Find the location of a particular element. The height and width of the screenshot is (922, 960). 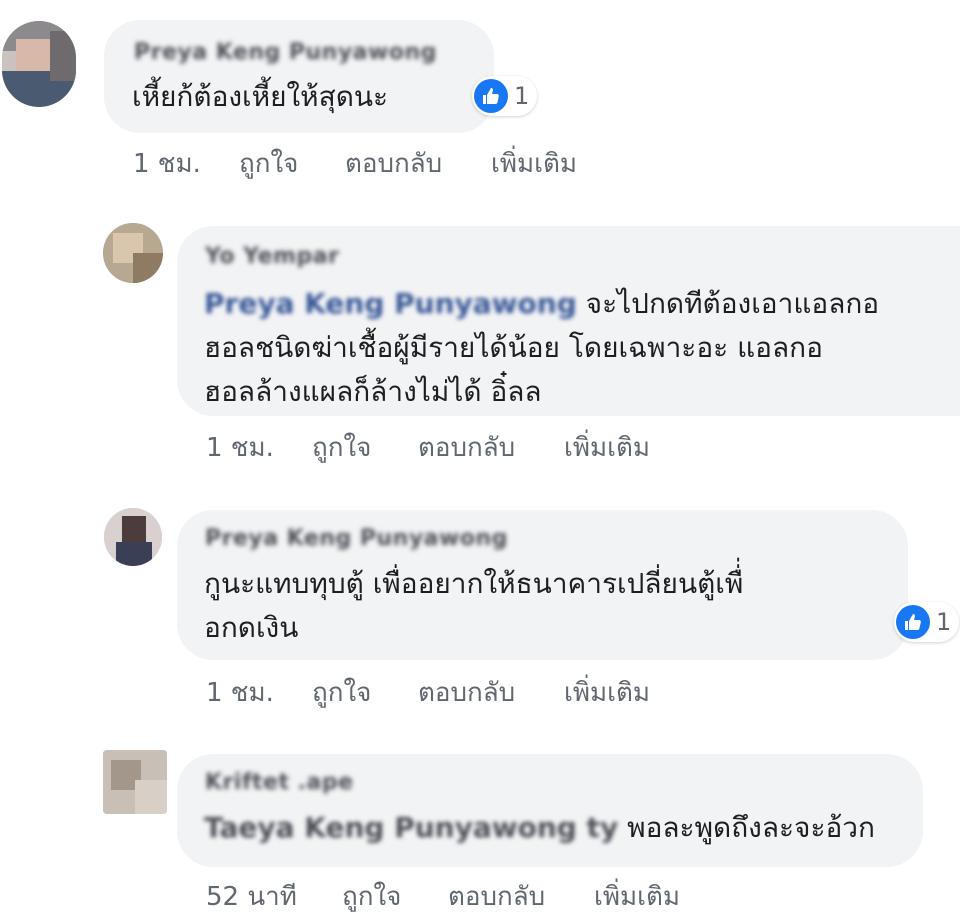

mention-tag: Preya Keng Punyawong is located at coordinates (390, 304).